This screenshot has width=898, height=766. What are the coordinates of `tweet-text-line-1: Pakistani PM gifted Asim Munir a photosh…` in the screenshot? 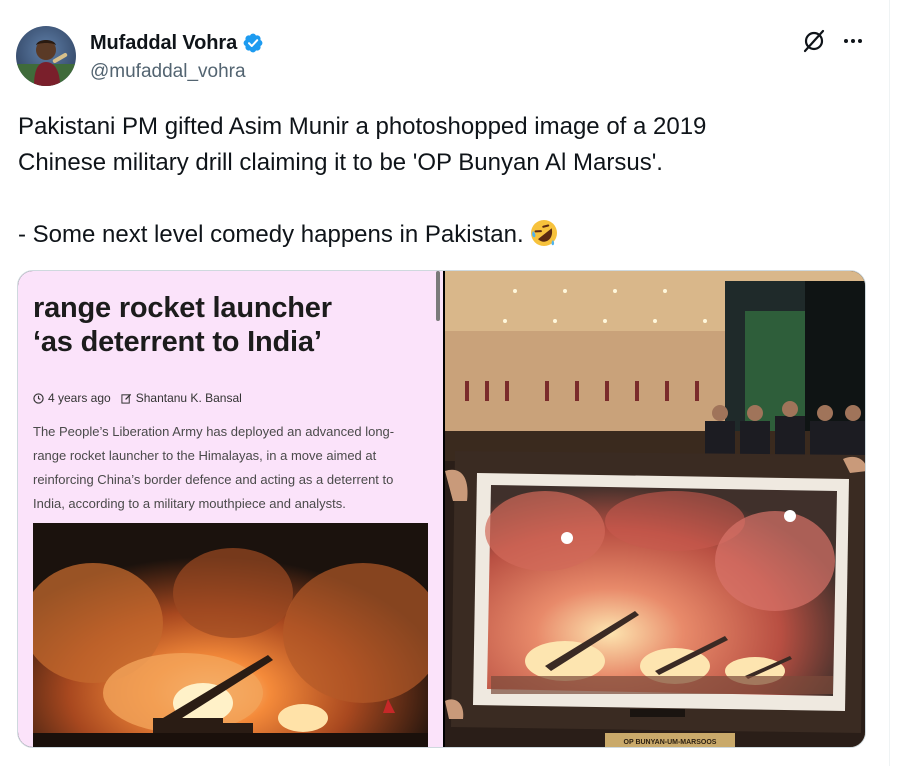 It's located at (362, 126).